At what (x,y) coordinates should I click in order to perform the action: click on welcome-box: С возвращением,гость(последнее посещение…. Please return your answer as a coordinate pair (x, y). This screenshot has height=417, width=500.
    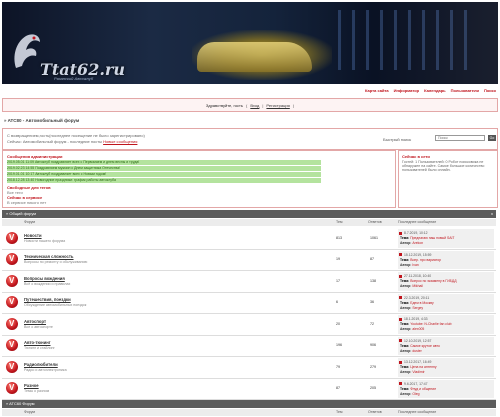
    Looking at the image, I should click on (250, 139).